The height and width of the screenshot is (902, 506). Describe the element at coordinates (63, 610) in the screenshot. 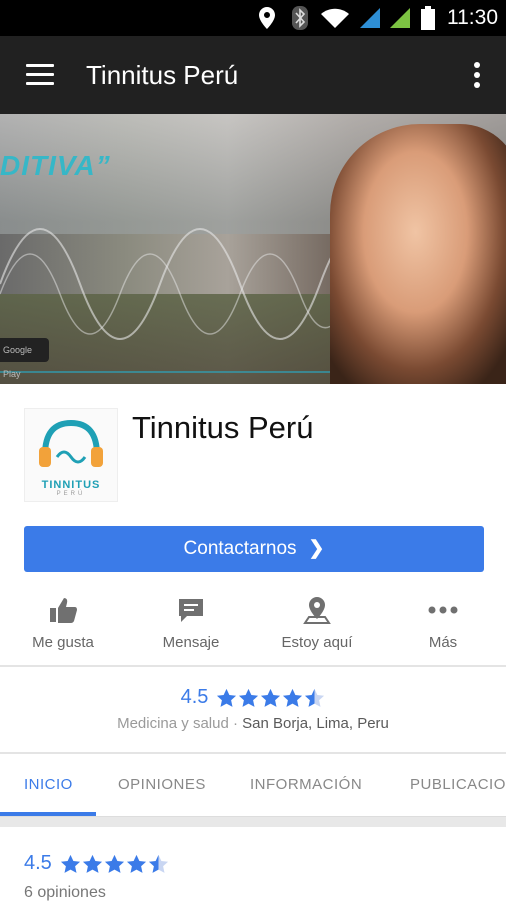

I see `thumbs-up-icon` at that location.